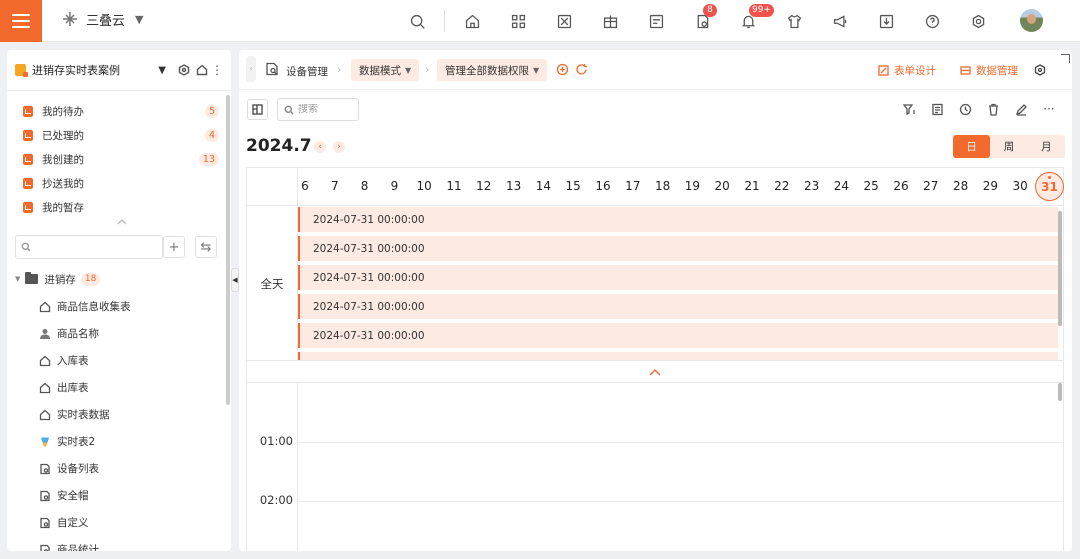 The width and height of the screenshot is (1080, 559). I want to click on tree-item: 商品信息收集表, so click(129, 306).